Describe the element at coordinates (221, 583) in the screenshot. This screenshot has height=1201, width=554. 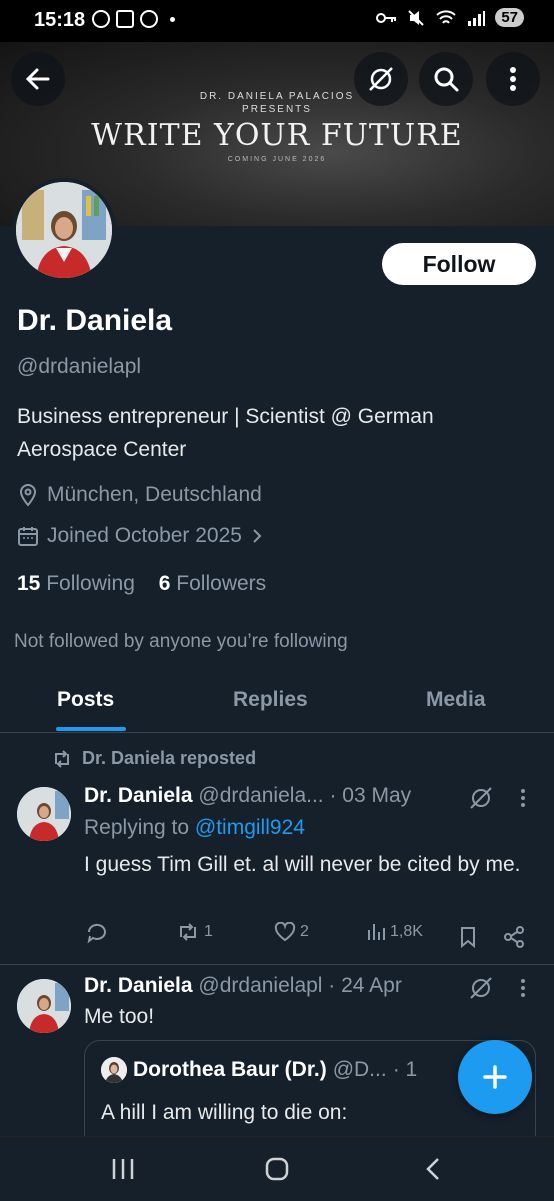
I see `followers-label: Followers` at that location.